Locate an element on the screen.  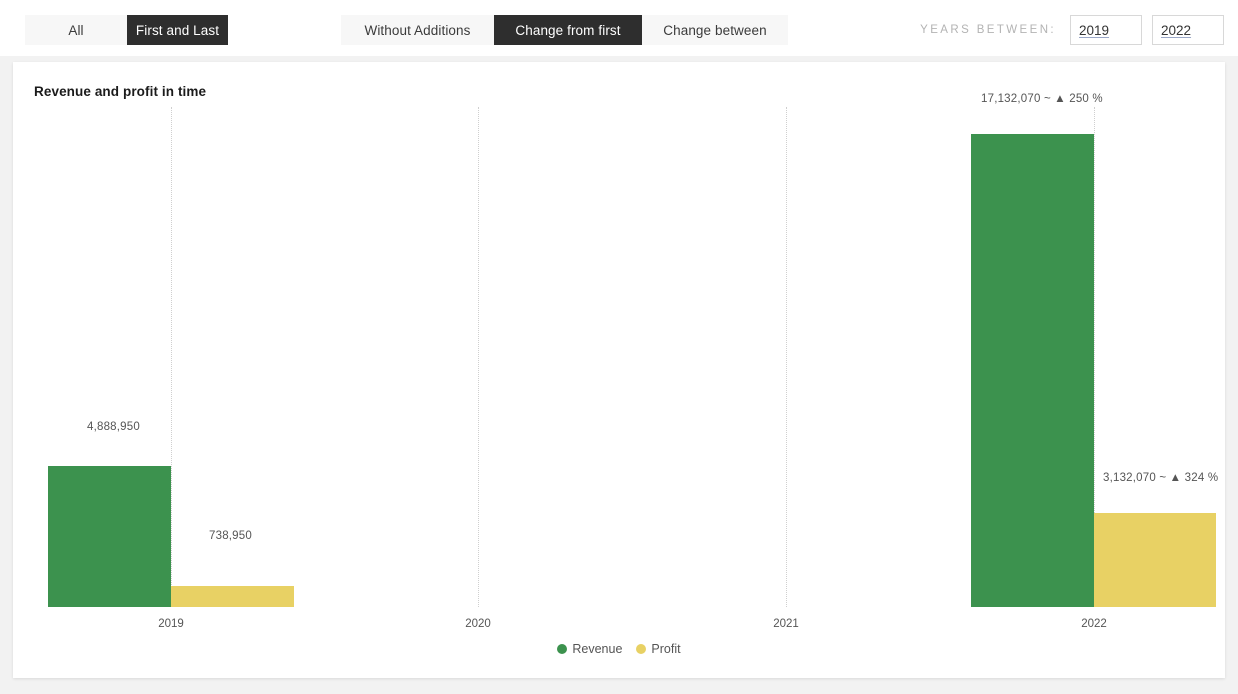
year-from-input is located at coordinates (1106, 30).